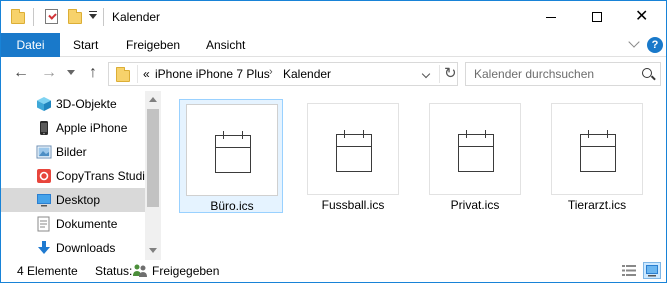 The height and width of the screenshot is (283, 667). Describe the element at coordinates (153, 45) in the screenshot. I see `tab-freigeben: Freigeben` at that location.